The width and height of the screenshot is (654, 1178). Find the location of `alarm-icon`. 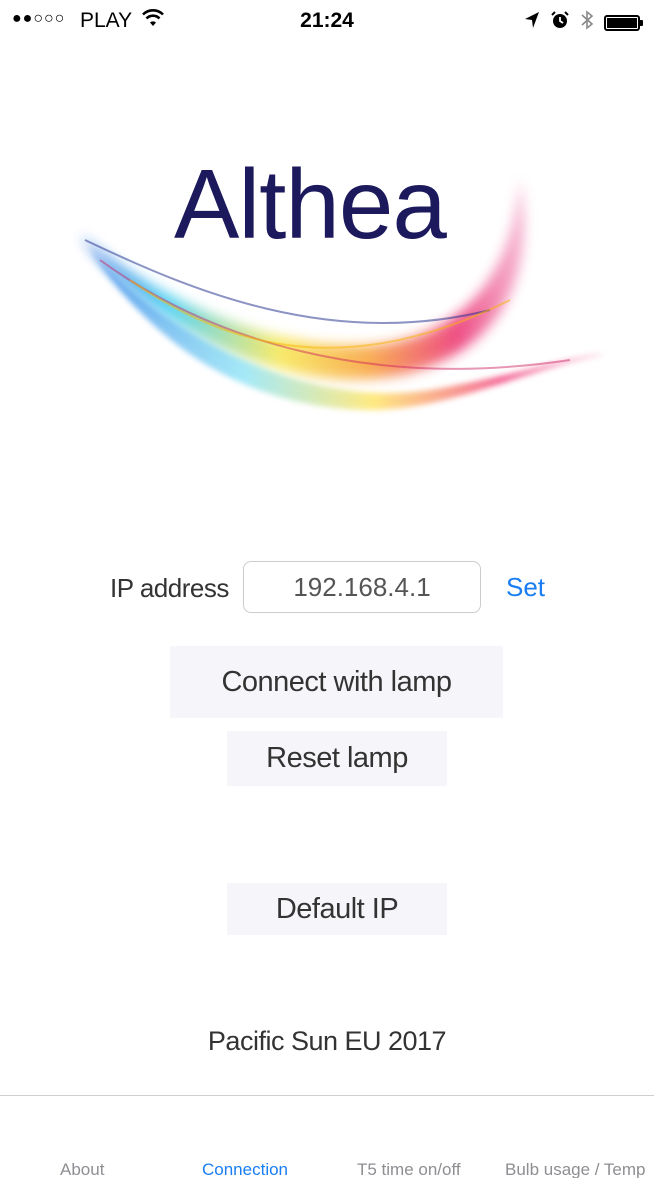

alarm-icon is located at coordinates (560, 23).